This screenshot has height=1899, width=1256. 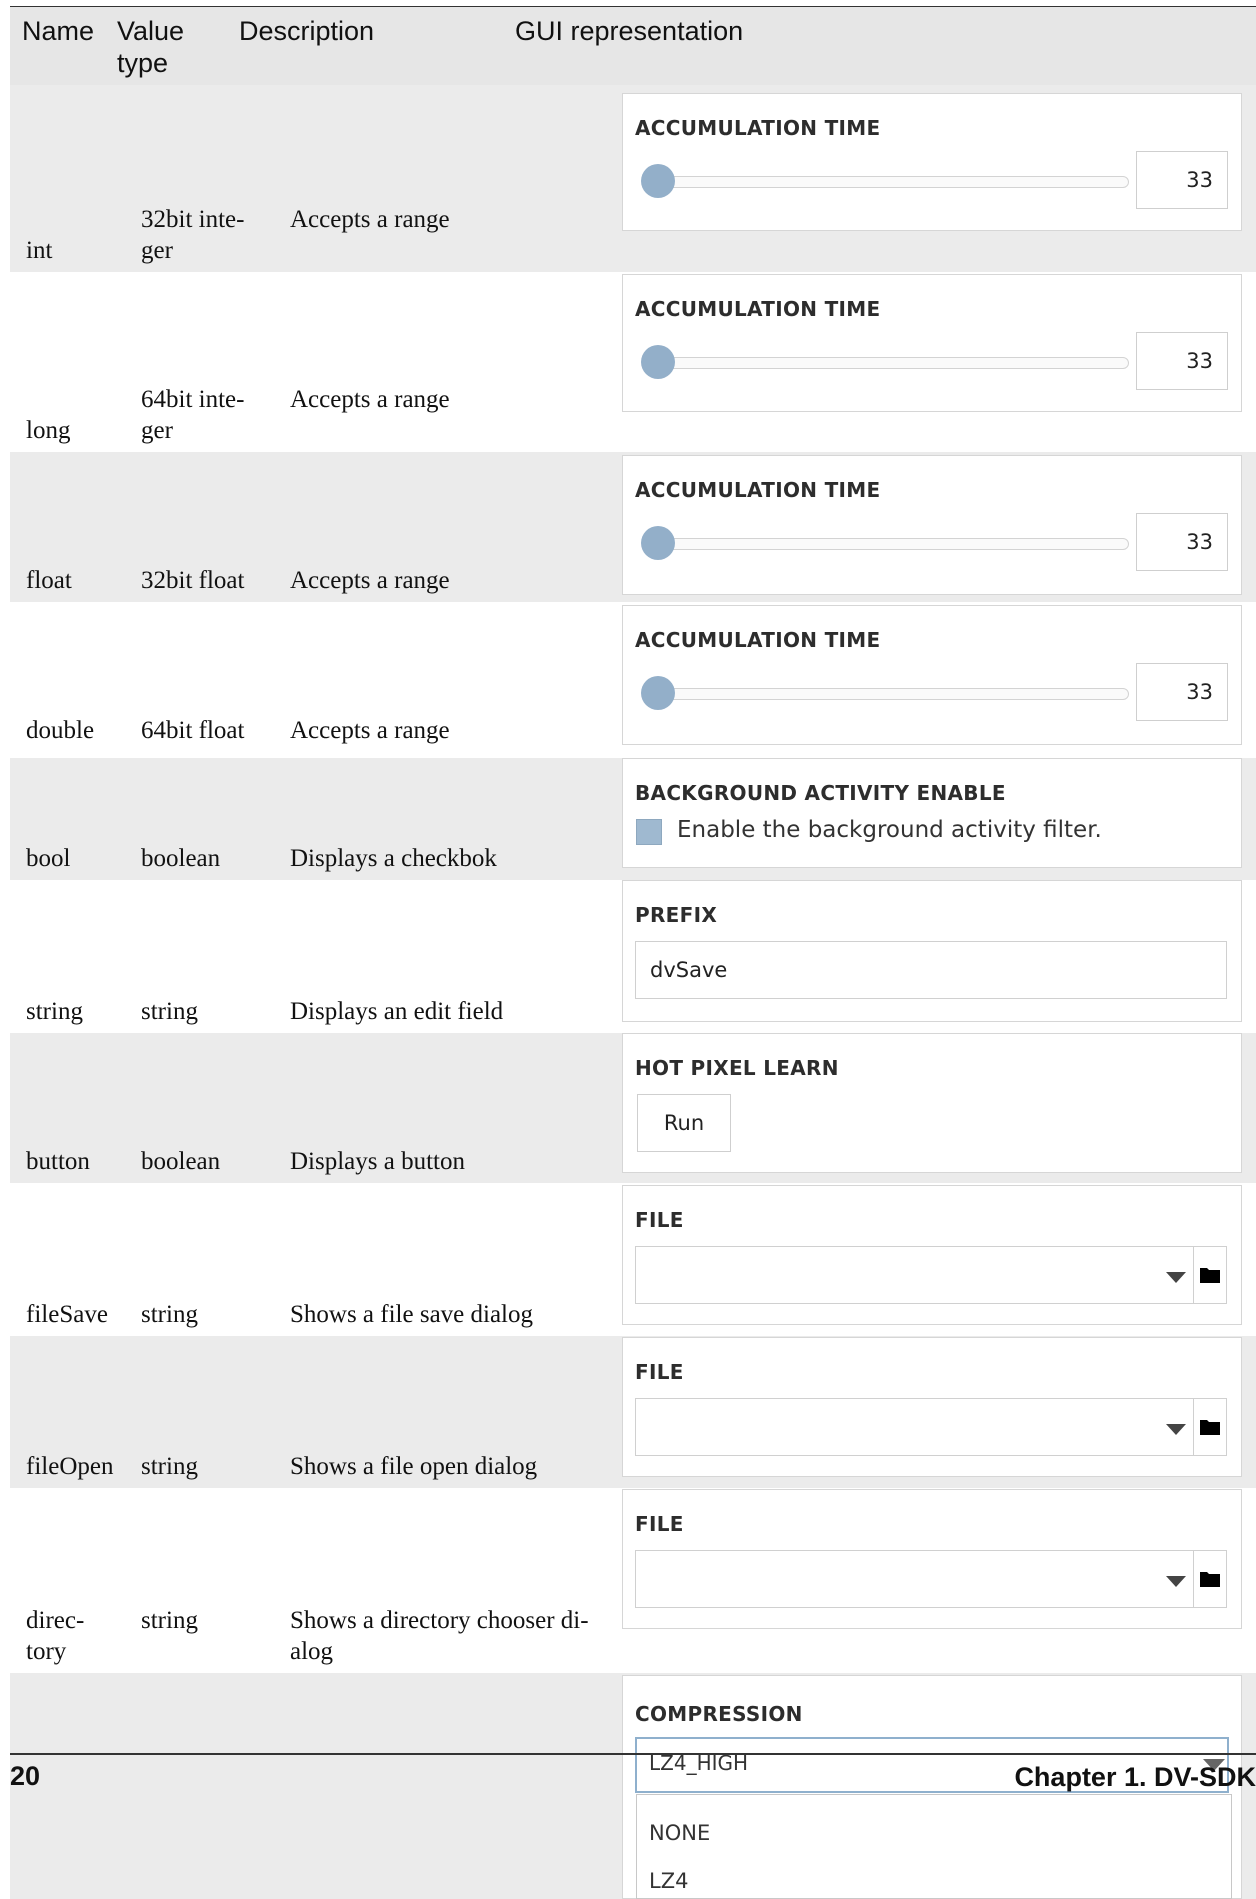 I want to click on header-value-type: Value type, so click(x=150, y=47).